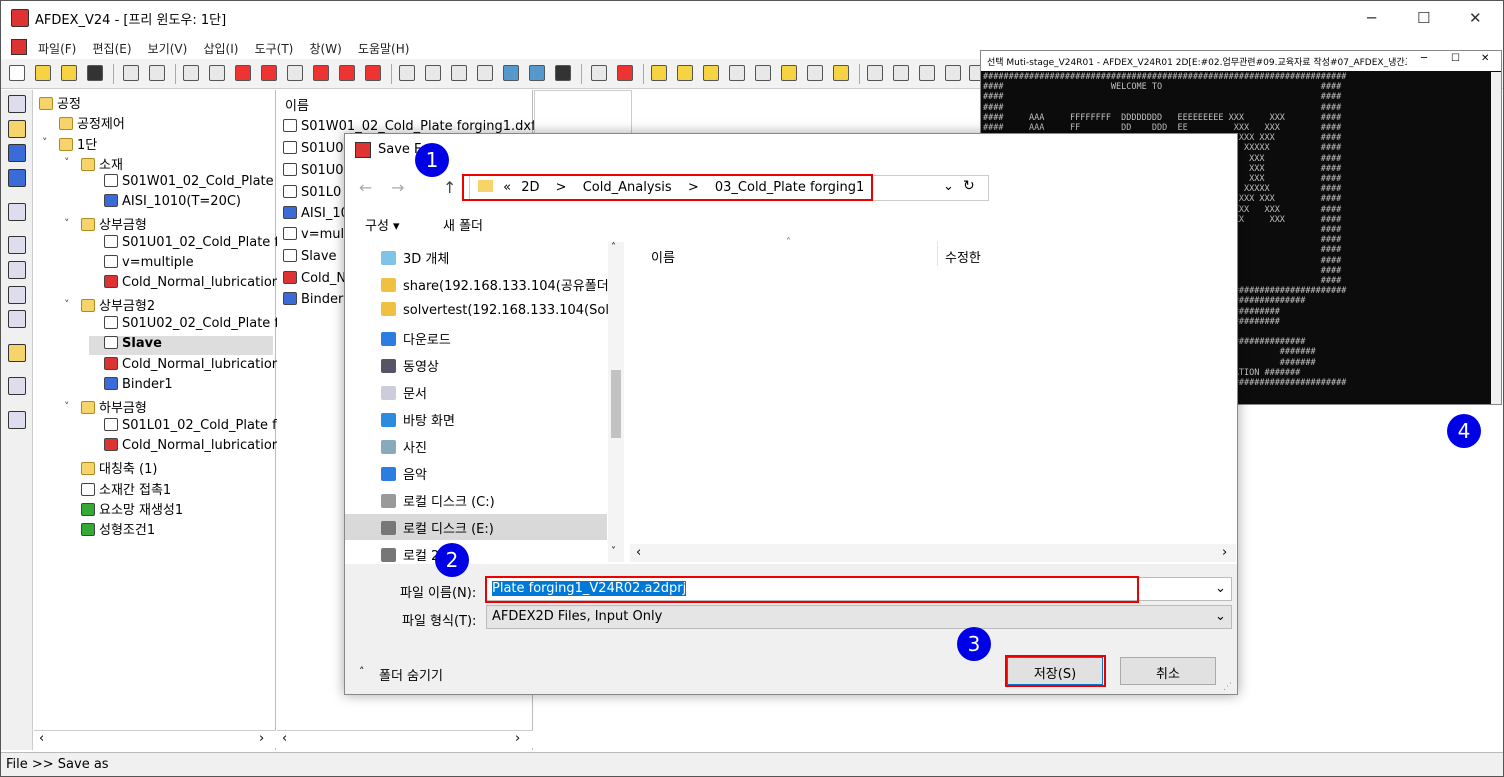 This screenshot has width=1504, height=777. I want to click on console-minimize-button: ─, so click(1424, 58).